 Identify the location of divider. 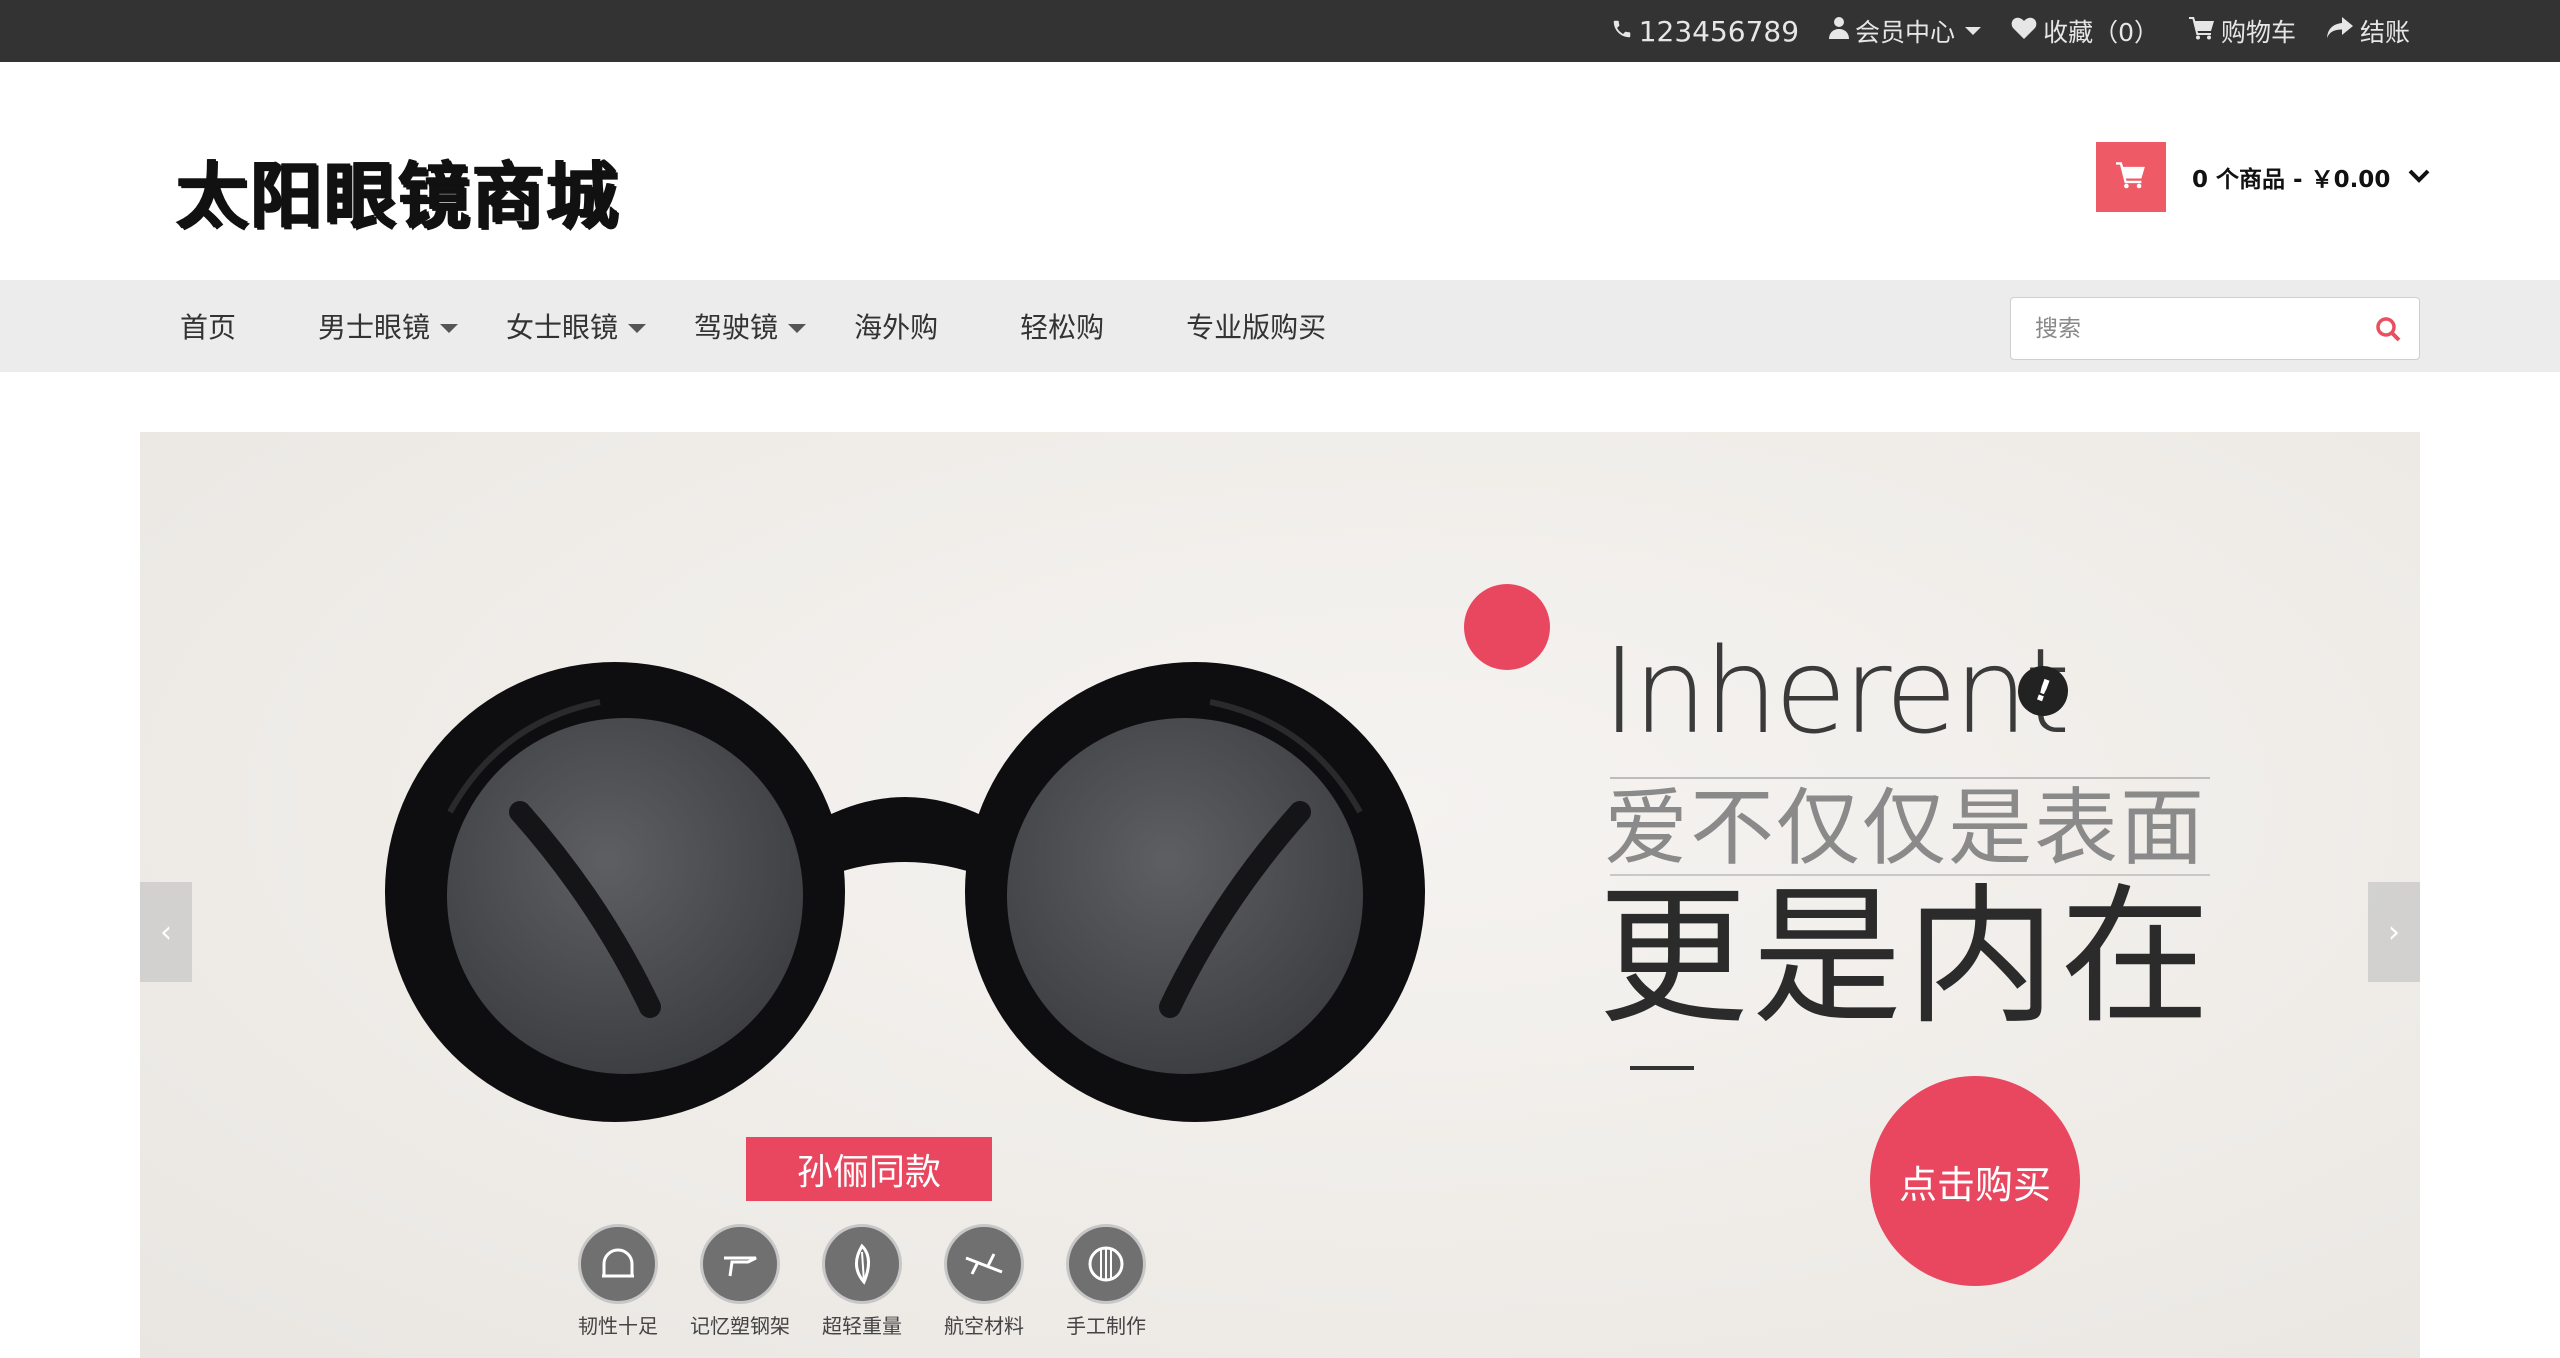
(1662, 1068).